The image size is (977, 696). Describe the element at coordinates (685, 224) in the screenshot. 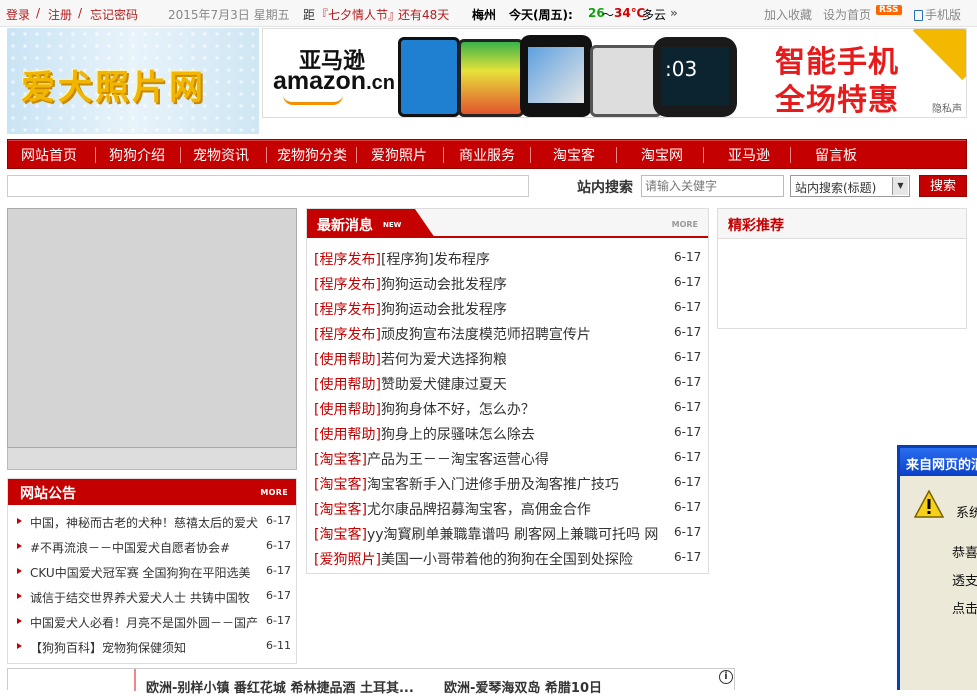

I see `news-more-link: MORE` at that location.